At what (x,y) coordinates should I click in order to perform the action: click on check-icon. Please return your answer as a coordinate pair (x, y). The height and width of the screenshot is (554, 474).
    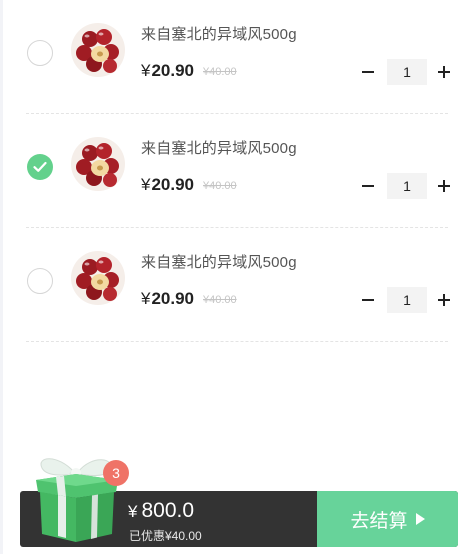
    Looking at the image, I should click on (40, 166).